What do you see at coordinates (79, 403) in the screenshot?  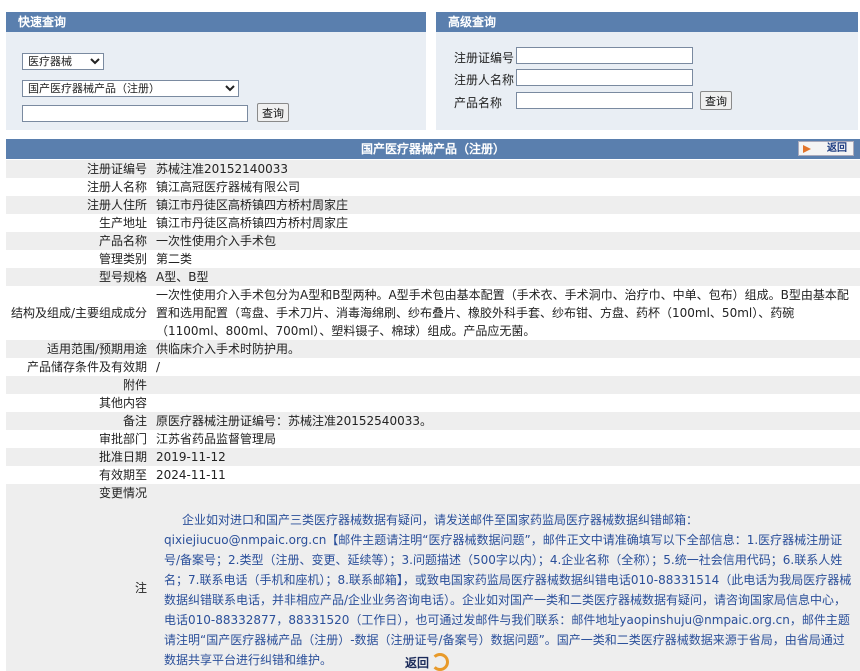 I see `field-key: 其他内容` at bounding box center [79, 403].